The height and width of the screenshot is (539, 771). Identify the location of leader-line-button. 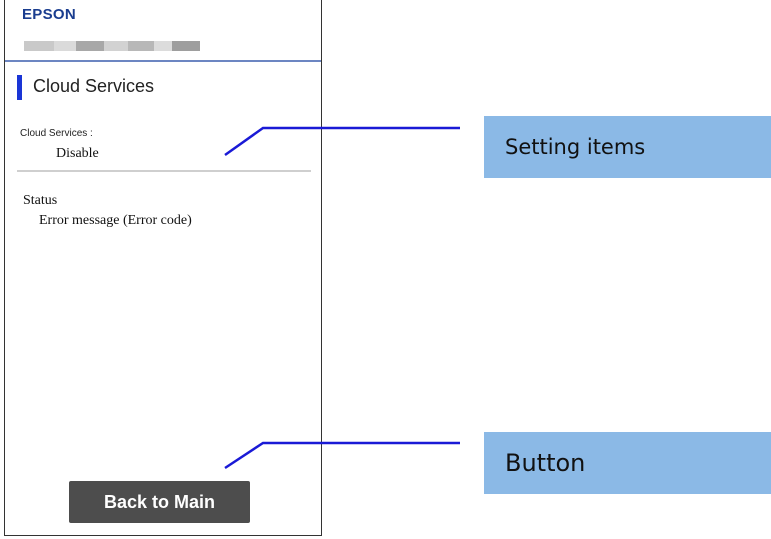
(342, 455).